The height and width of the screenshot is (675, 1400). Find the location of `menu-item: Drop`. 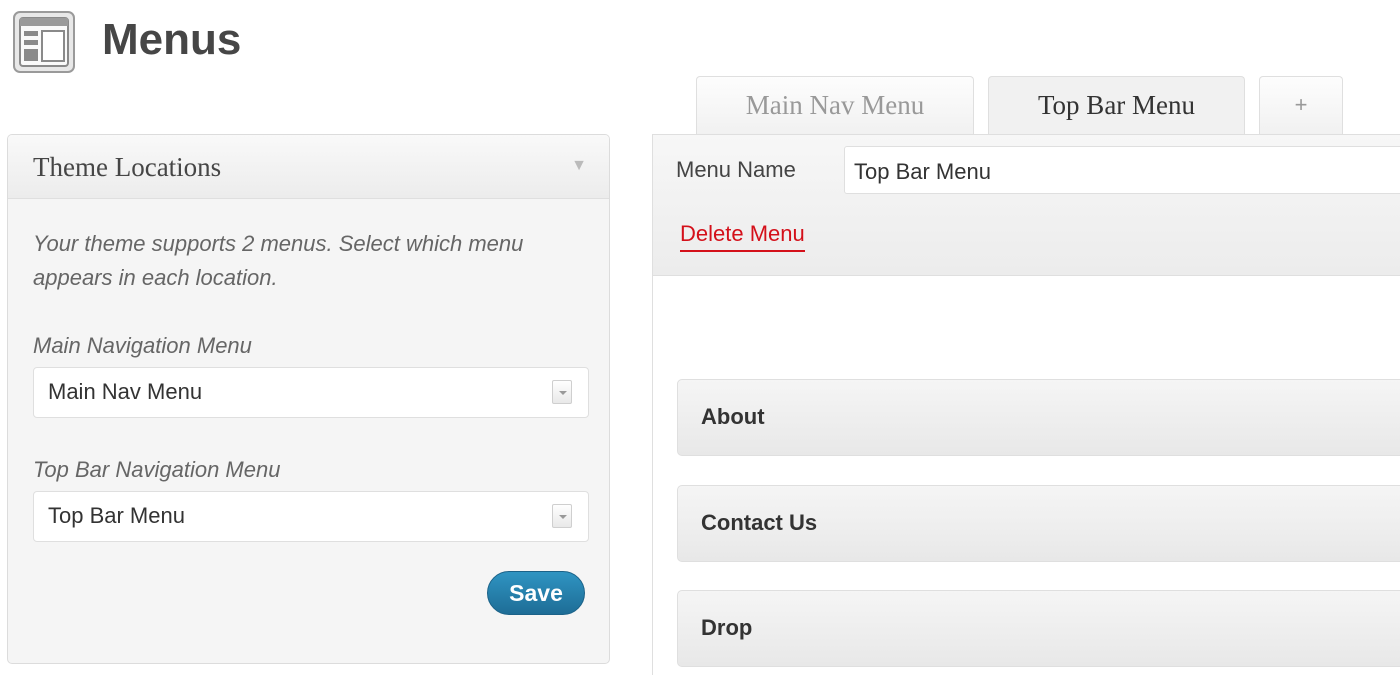

menu-item: Drop is located at coordinates (1038, 628).